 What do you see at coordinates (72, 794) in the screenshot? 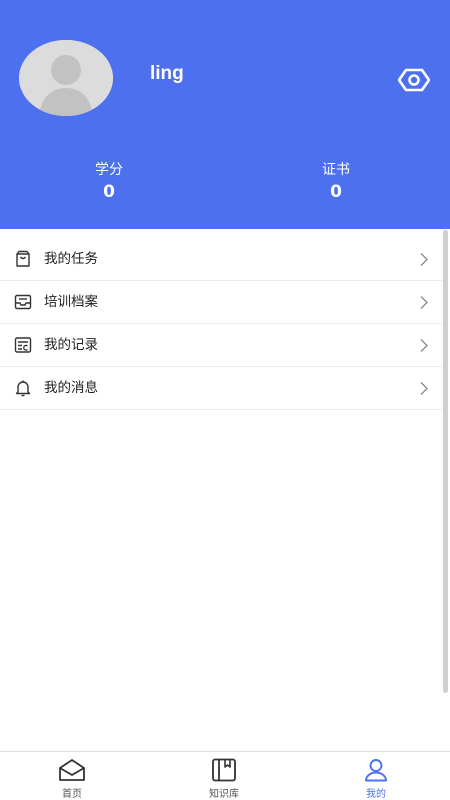
I see `tab-home-label: 首页` at bounding box center [72, 794].